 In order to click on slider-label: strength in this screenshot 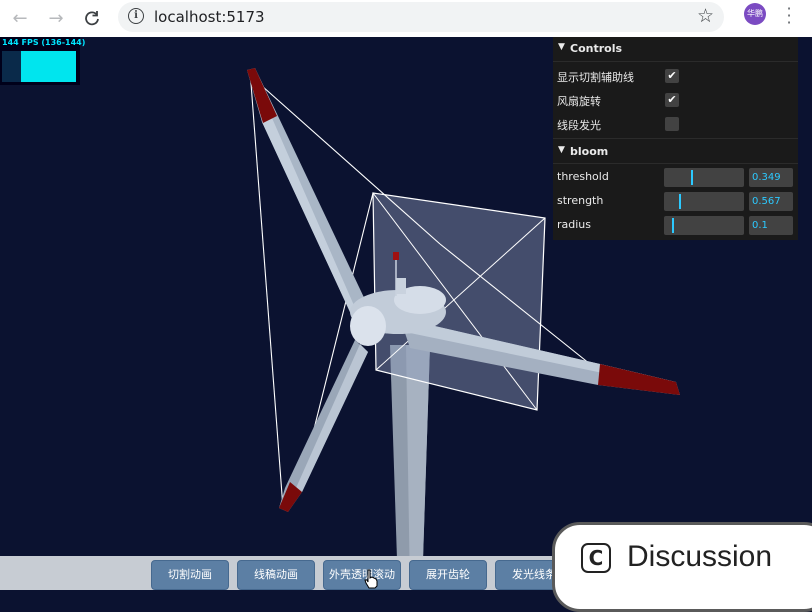, I will do `click(580, 200)`.